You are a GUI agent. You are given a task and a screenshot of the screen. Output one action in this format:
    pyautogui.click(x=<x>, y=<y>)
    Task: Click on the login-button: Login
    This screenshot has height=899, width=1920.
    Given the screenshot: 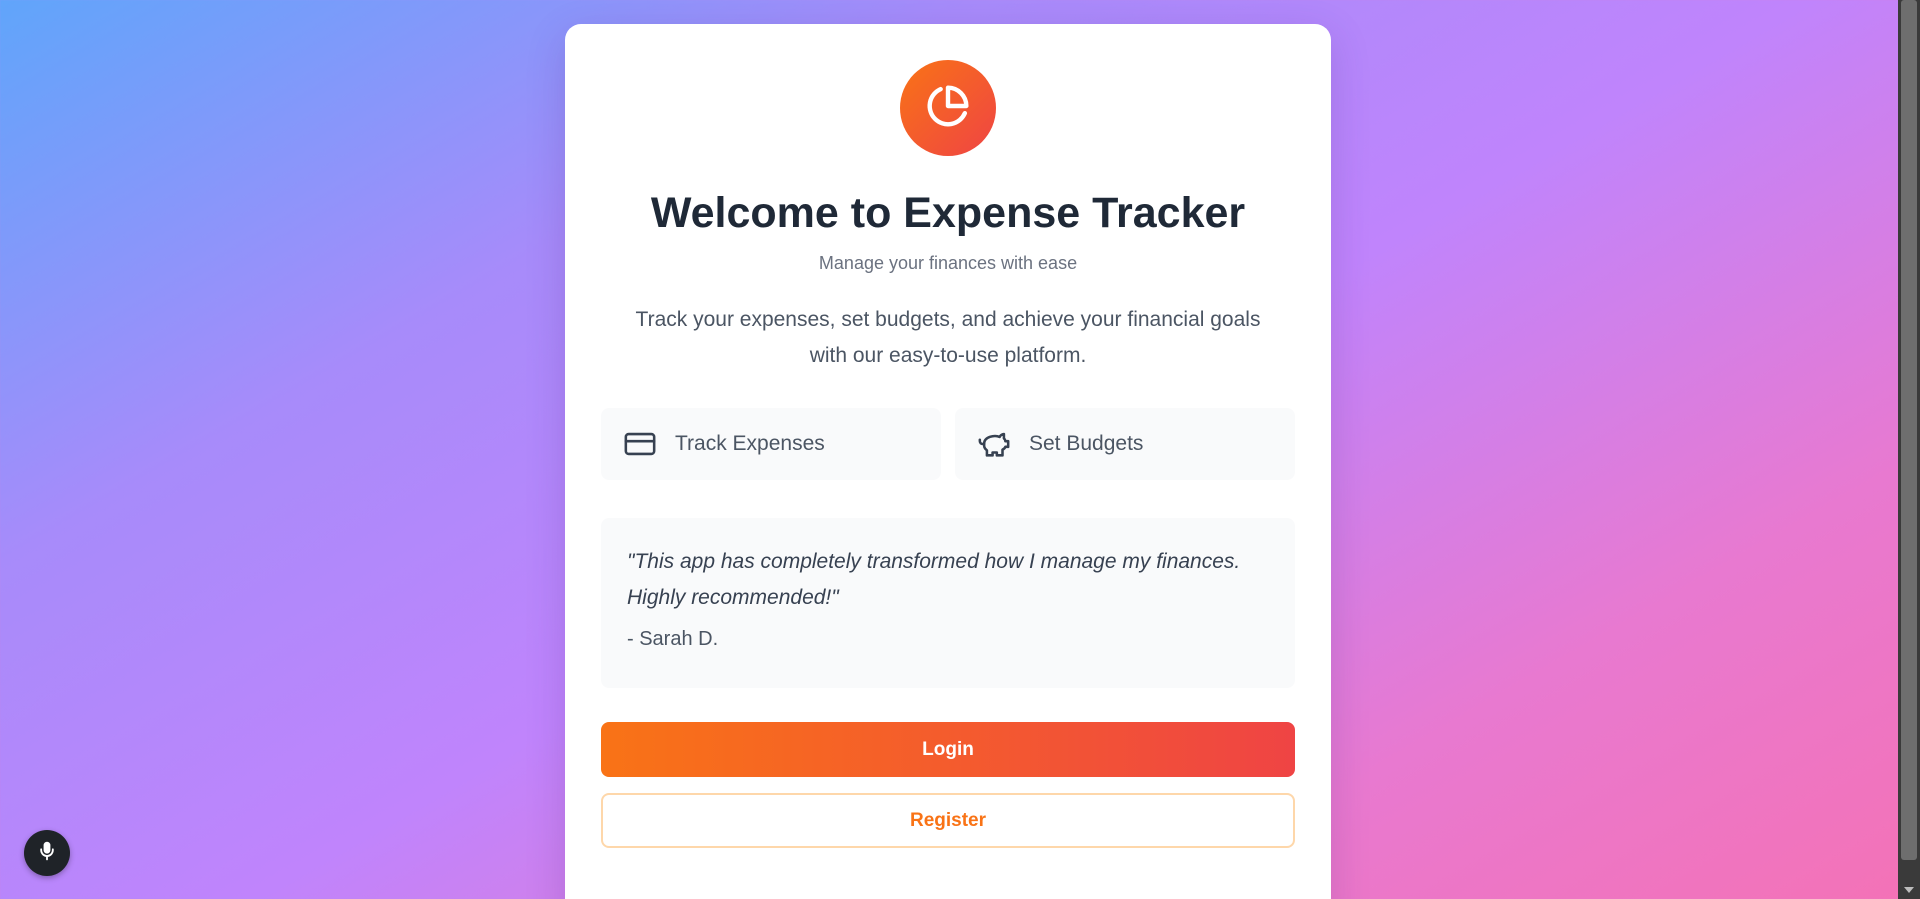 What is the action you would take?
    pyautogui.click(x=948, y=750)
    